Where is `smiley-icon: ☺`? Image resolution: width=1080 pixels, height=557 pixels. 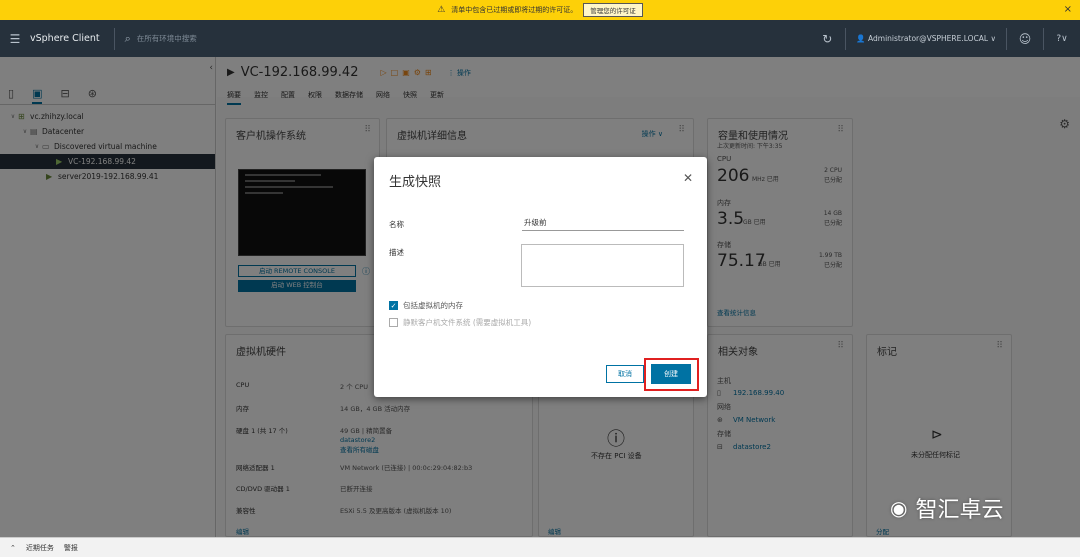
smiley-icon: ☺ is located at coordinates (1025, 39).